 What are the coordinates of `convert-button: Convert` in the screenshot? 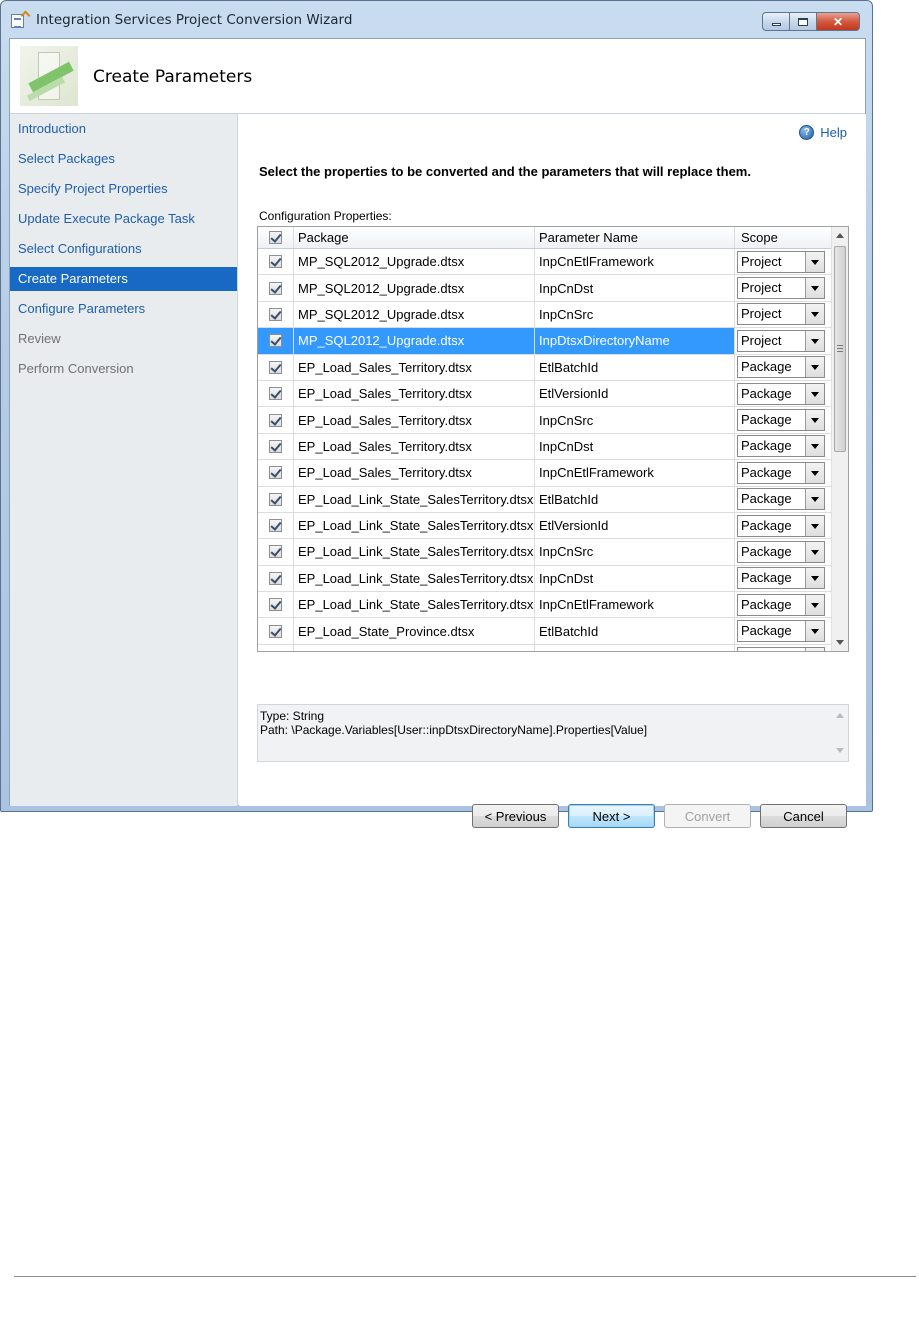 It's located at (707, 816).